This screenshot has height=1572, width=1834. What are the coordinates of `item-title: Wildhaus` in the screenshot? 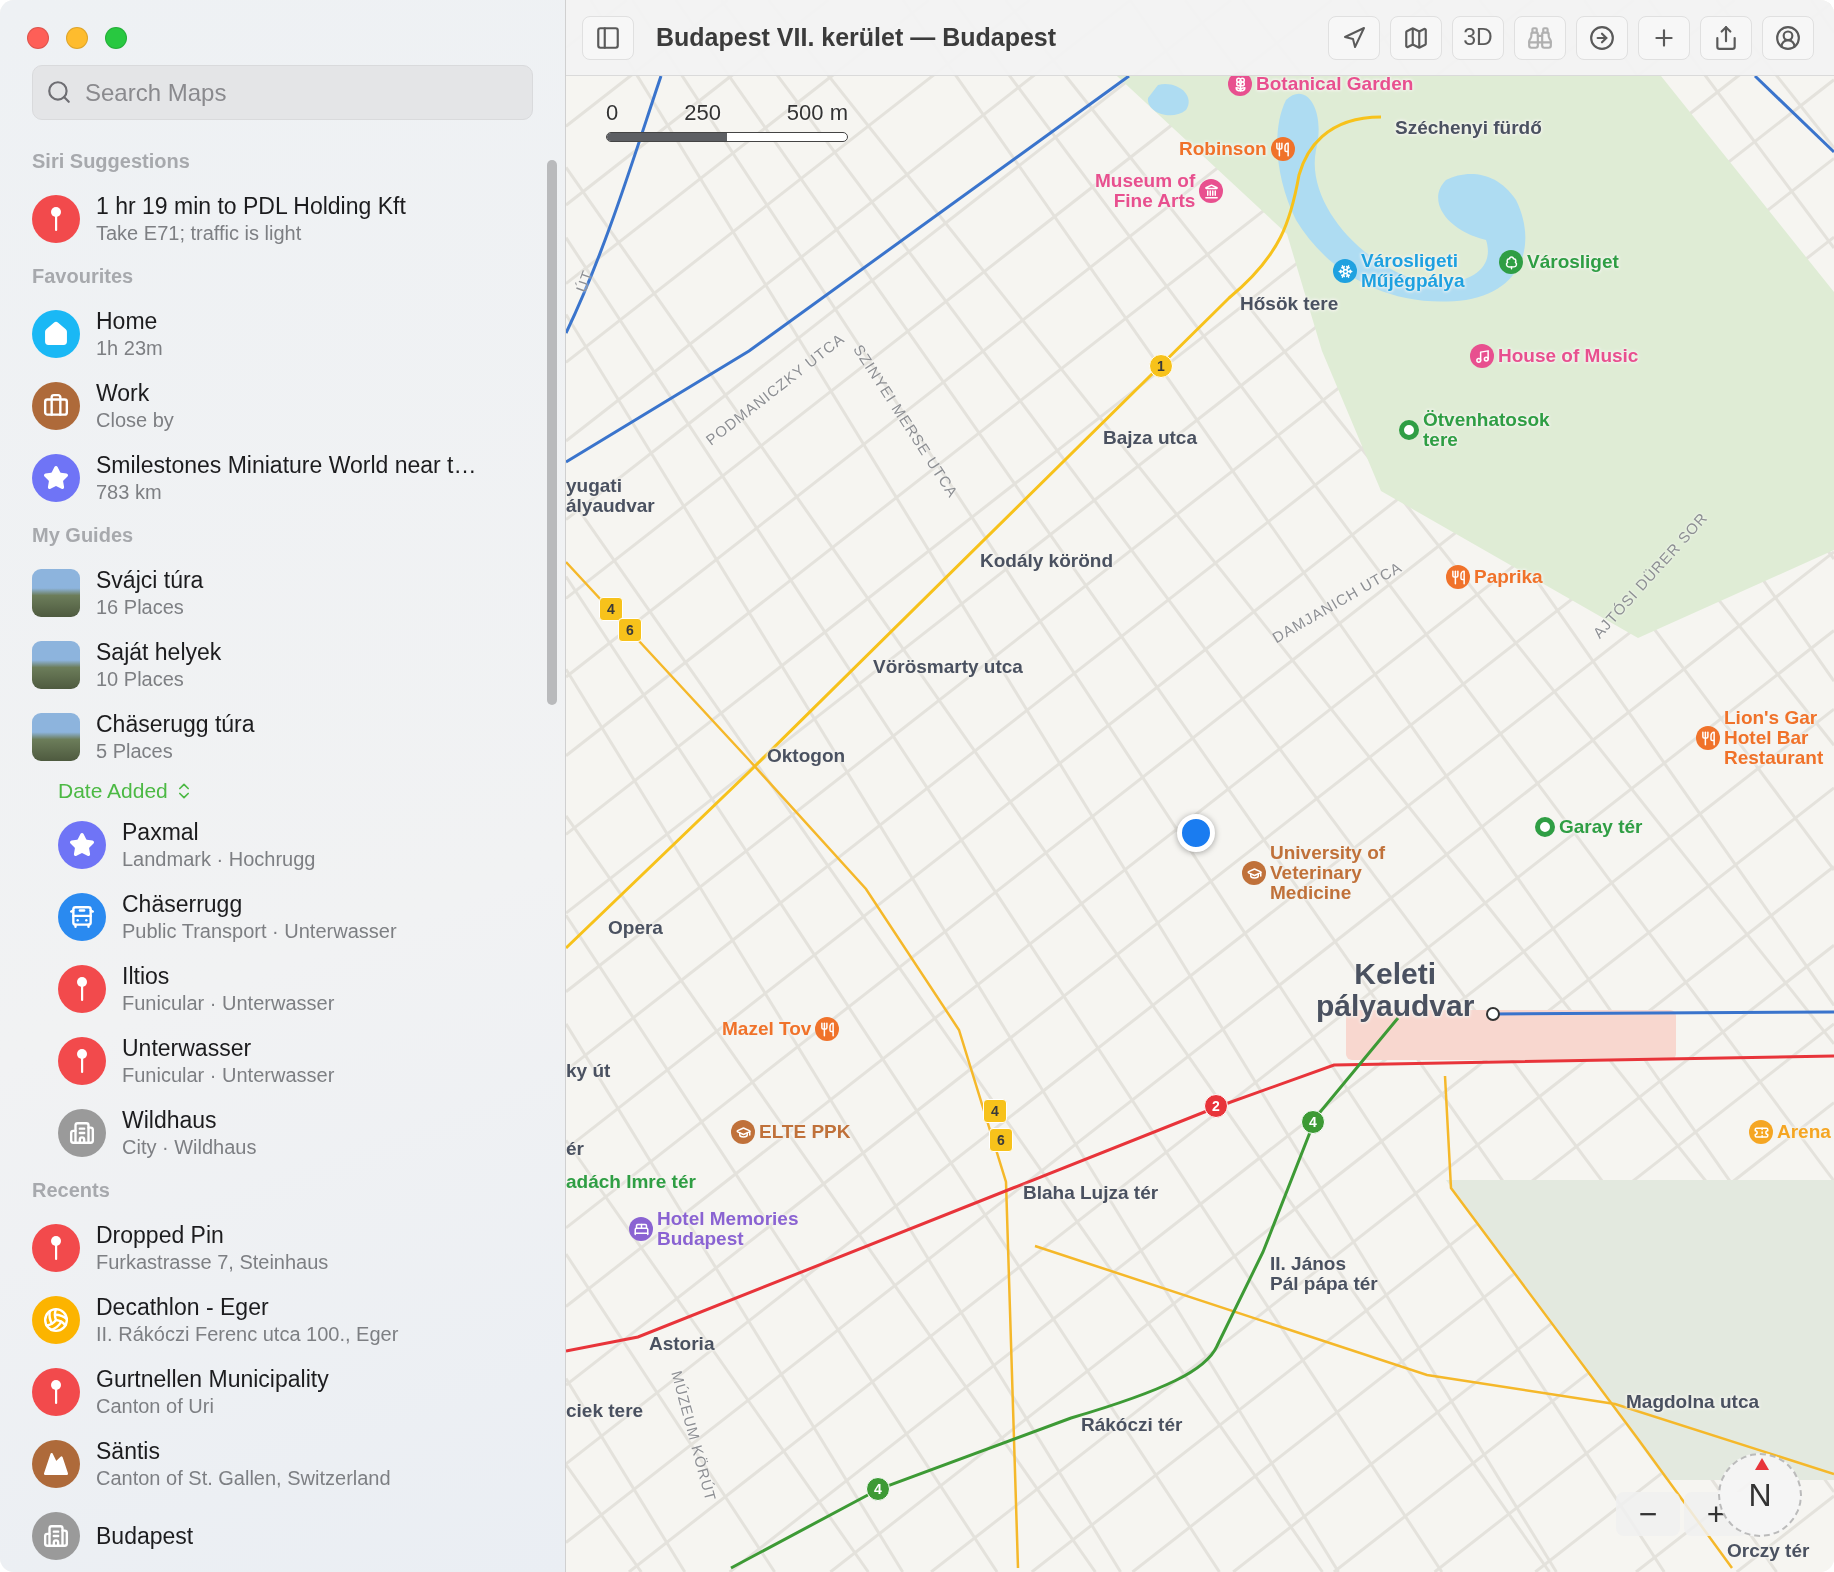 It's located at (170, 1120).